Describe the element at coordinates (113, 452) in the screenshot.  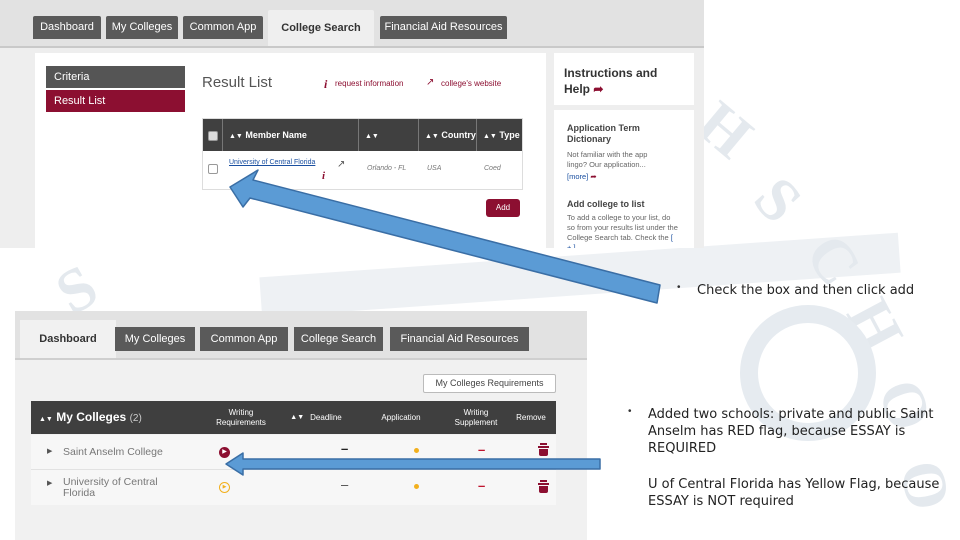
I see `college-name: Saint Anselm College` at that location.